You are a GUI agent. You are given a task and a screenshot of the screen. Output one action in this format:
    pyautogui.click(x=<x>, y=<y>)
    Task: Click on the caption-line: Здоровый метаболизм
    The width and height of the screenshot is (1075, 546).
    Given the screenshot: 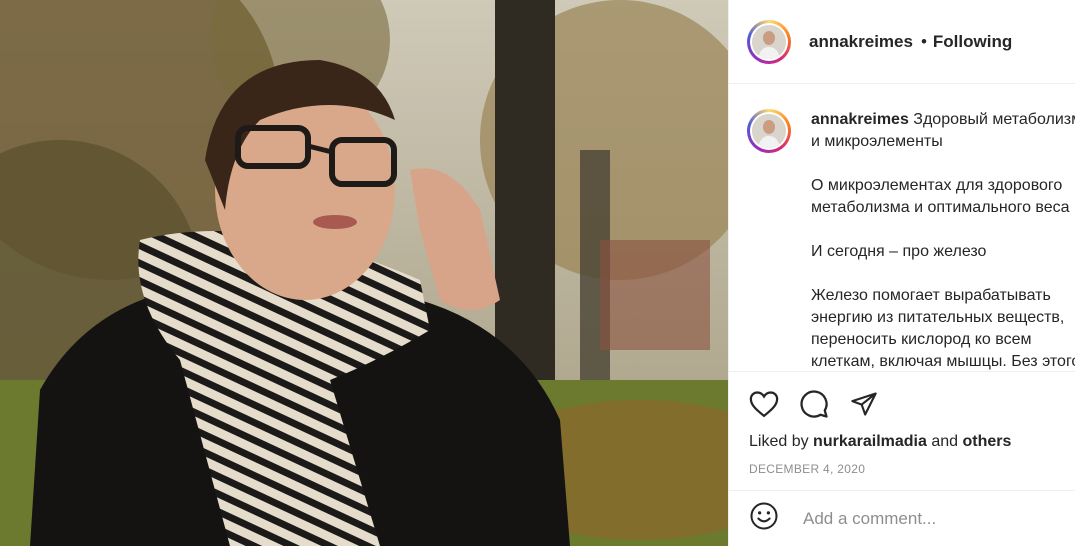 What is the action you would take?
    pyautogui.click(x=994, y=119)
    